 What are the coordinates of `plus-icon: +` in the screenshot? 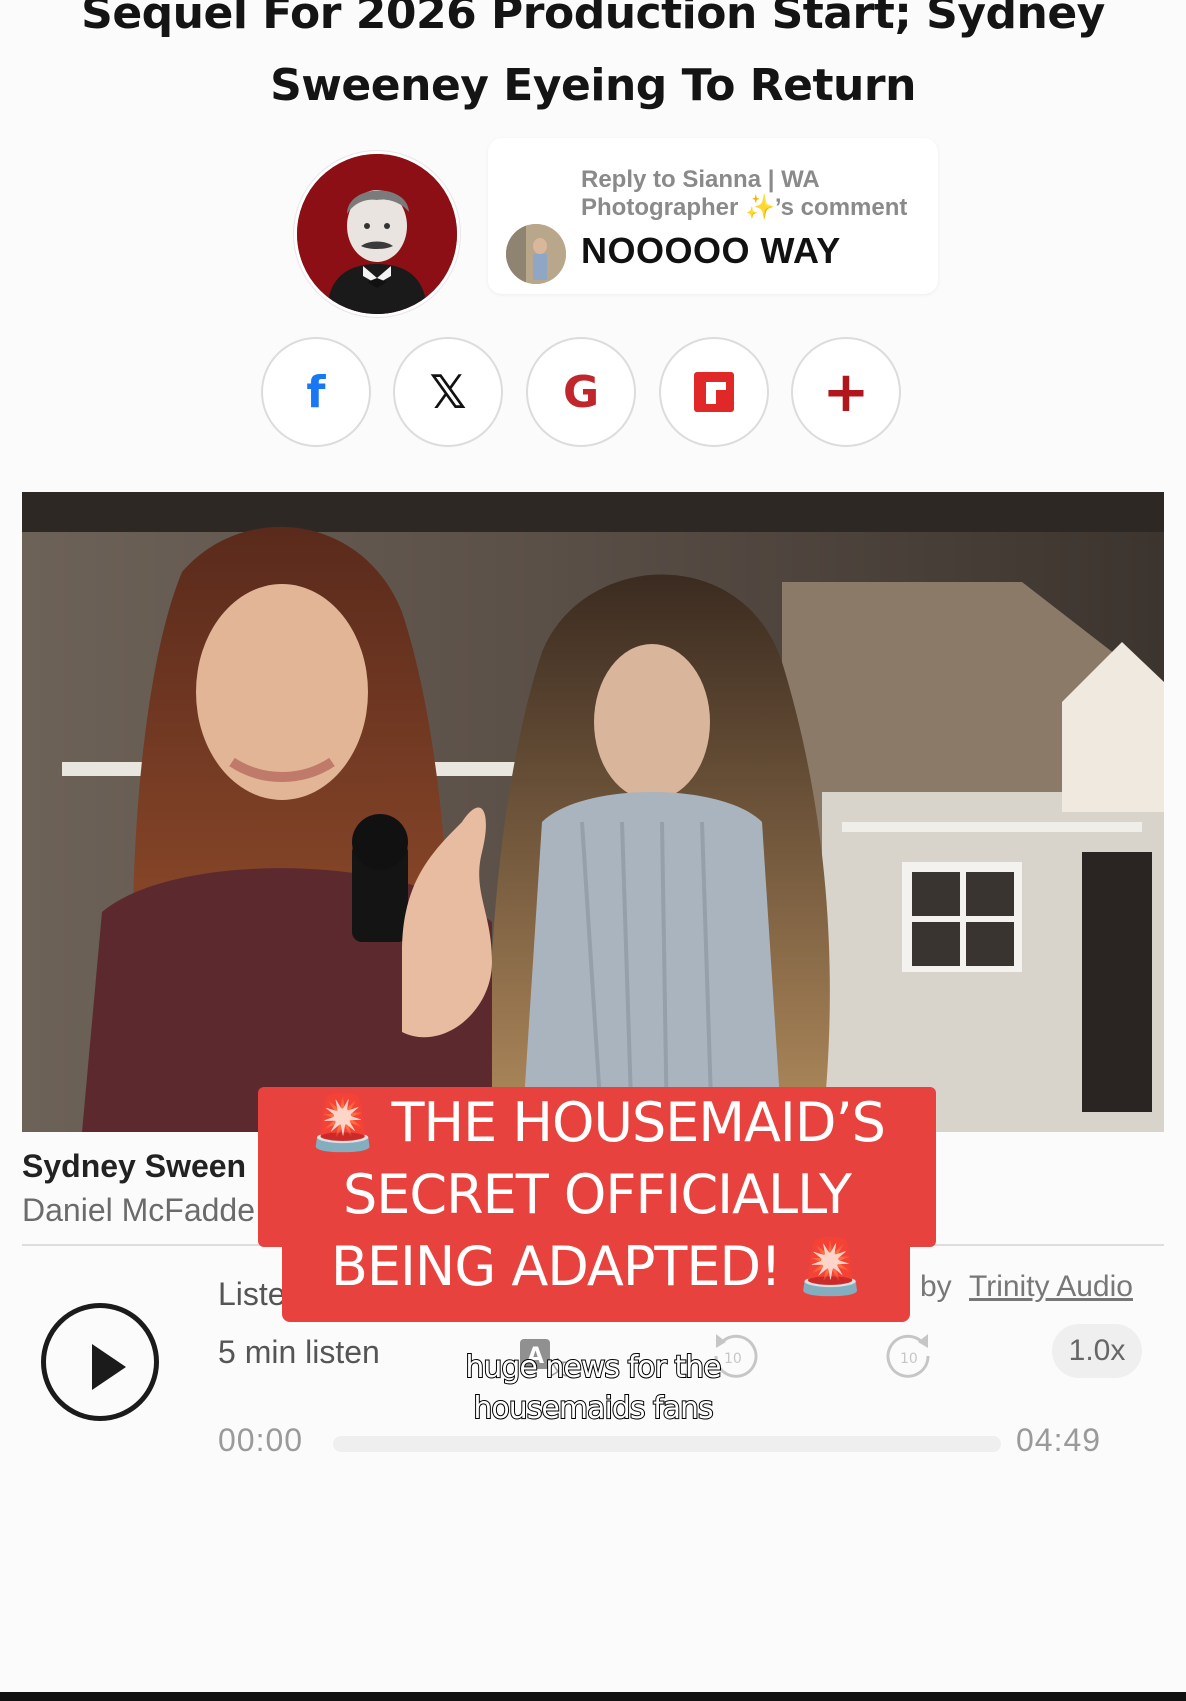 It's located at (846, 392).